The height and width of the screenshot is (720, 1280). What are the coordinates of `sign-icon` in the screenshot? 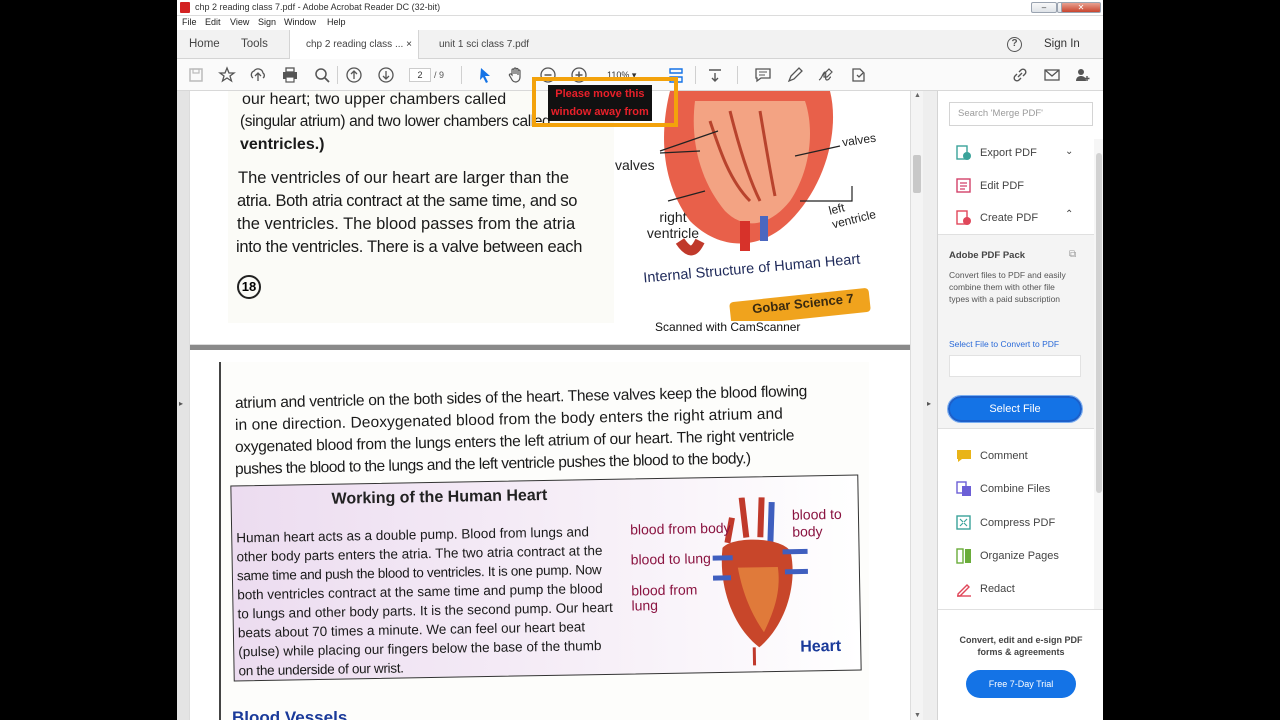 It's located at (826, 75).